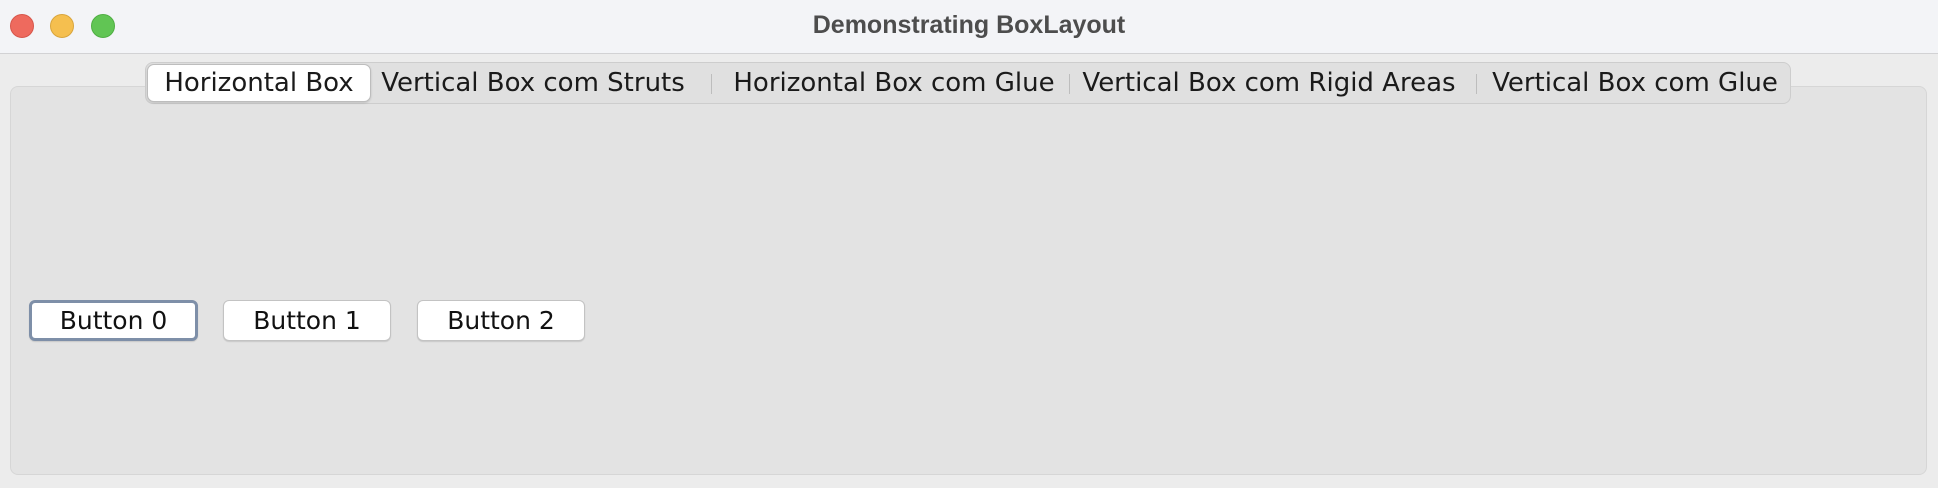  Describe the element at coordinates (259, 83) in the screenshot. I see `tab-horizontal-box: Horizontal Box` at that location.